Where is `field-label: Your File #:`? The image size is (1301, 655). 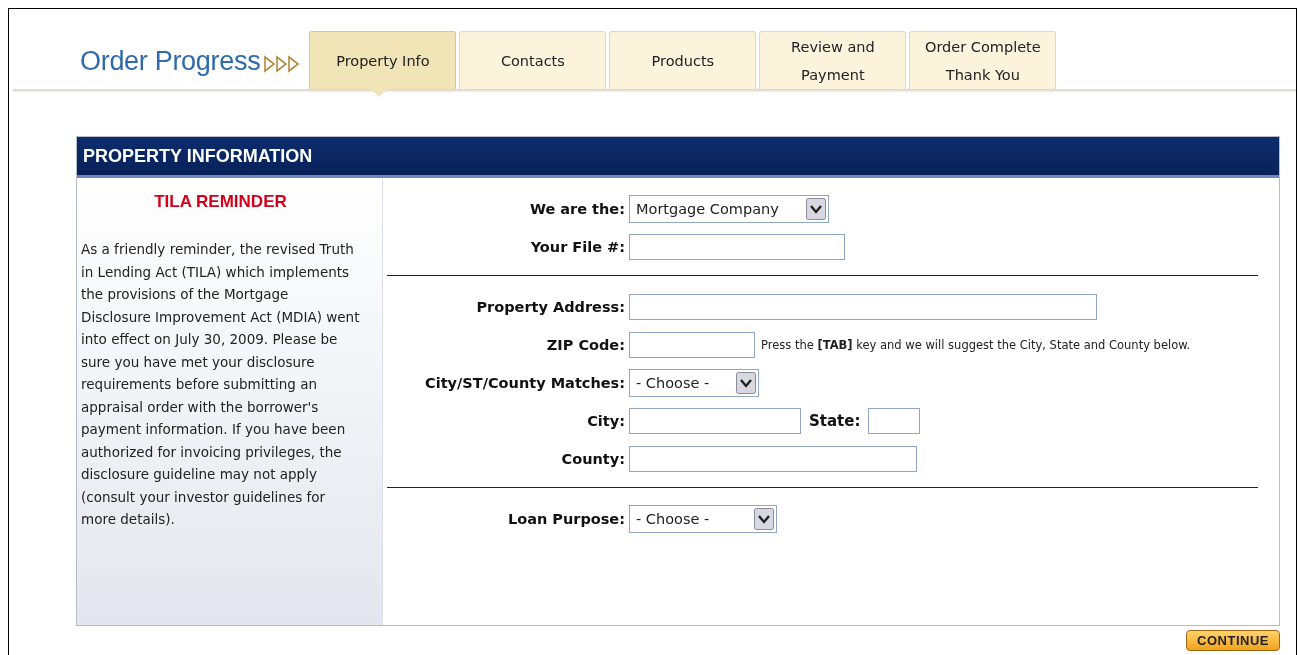 field-label: Your File #: is located at coordinates (577, 247).